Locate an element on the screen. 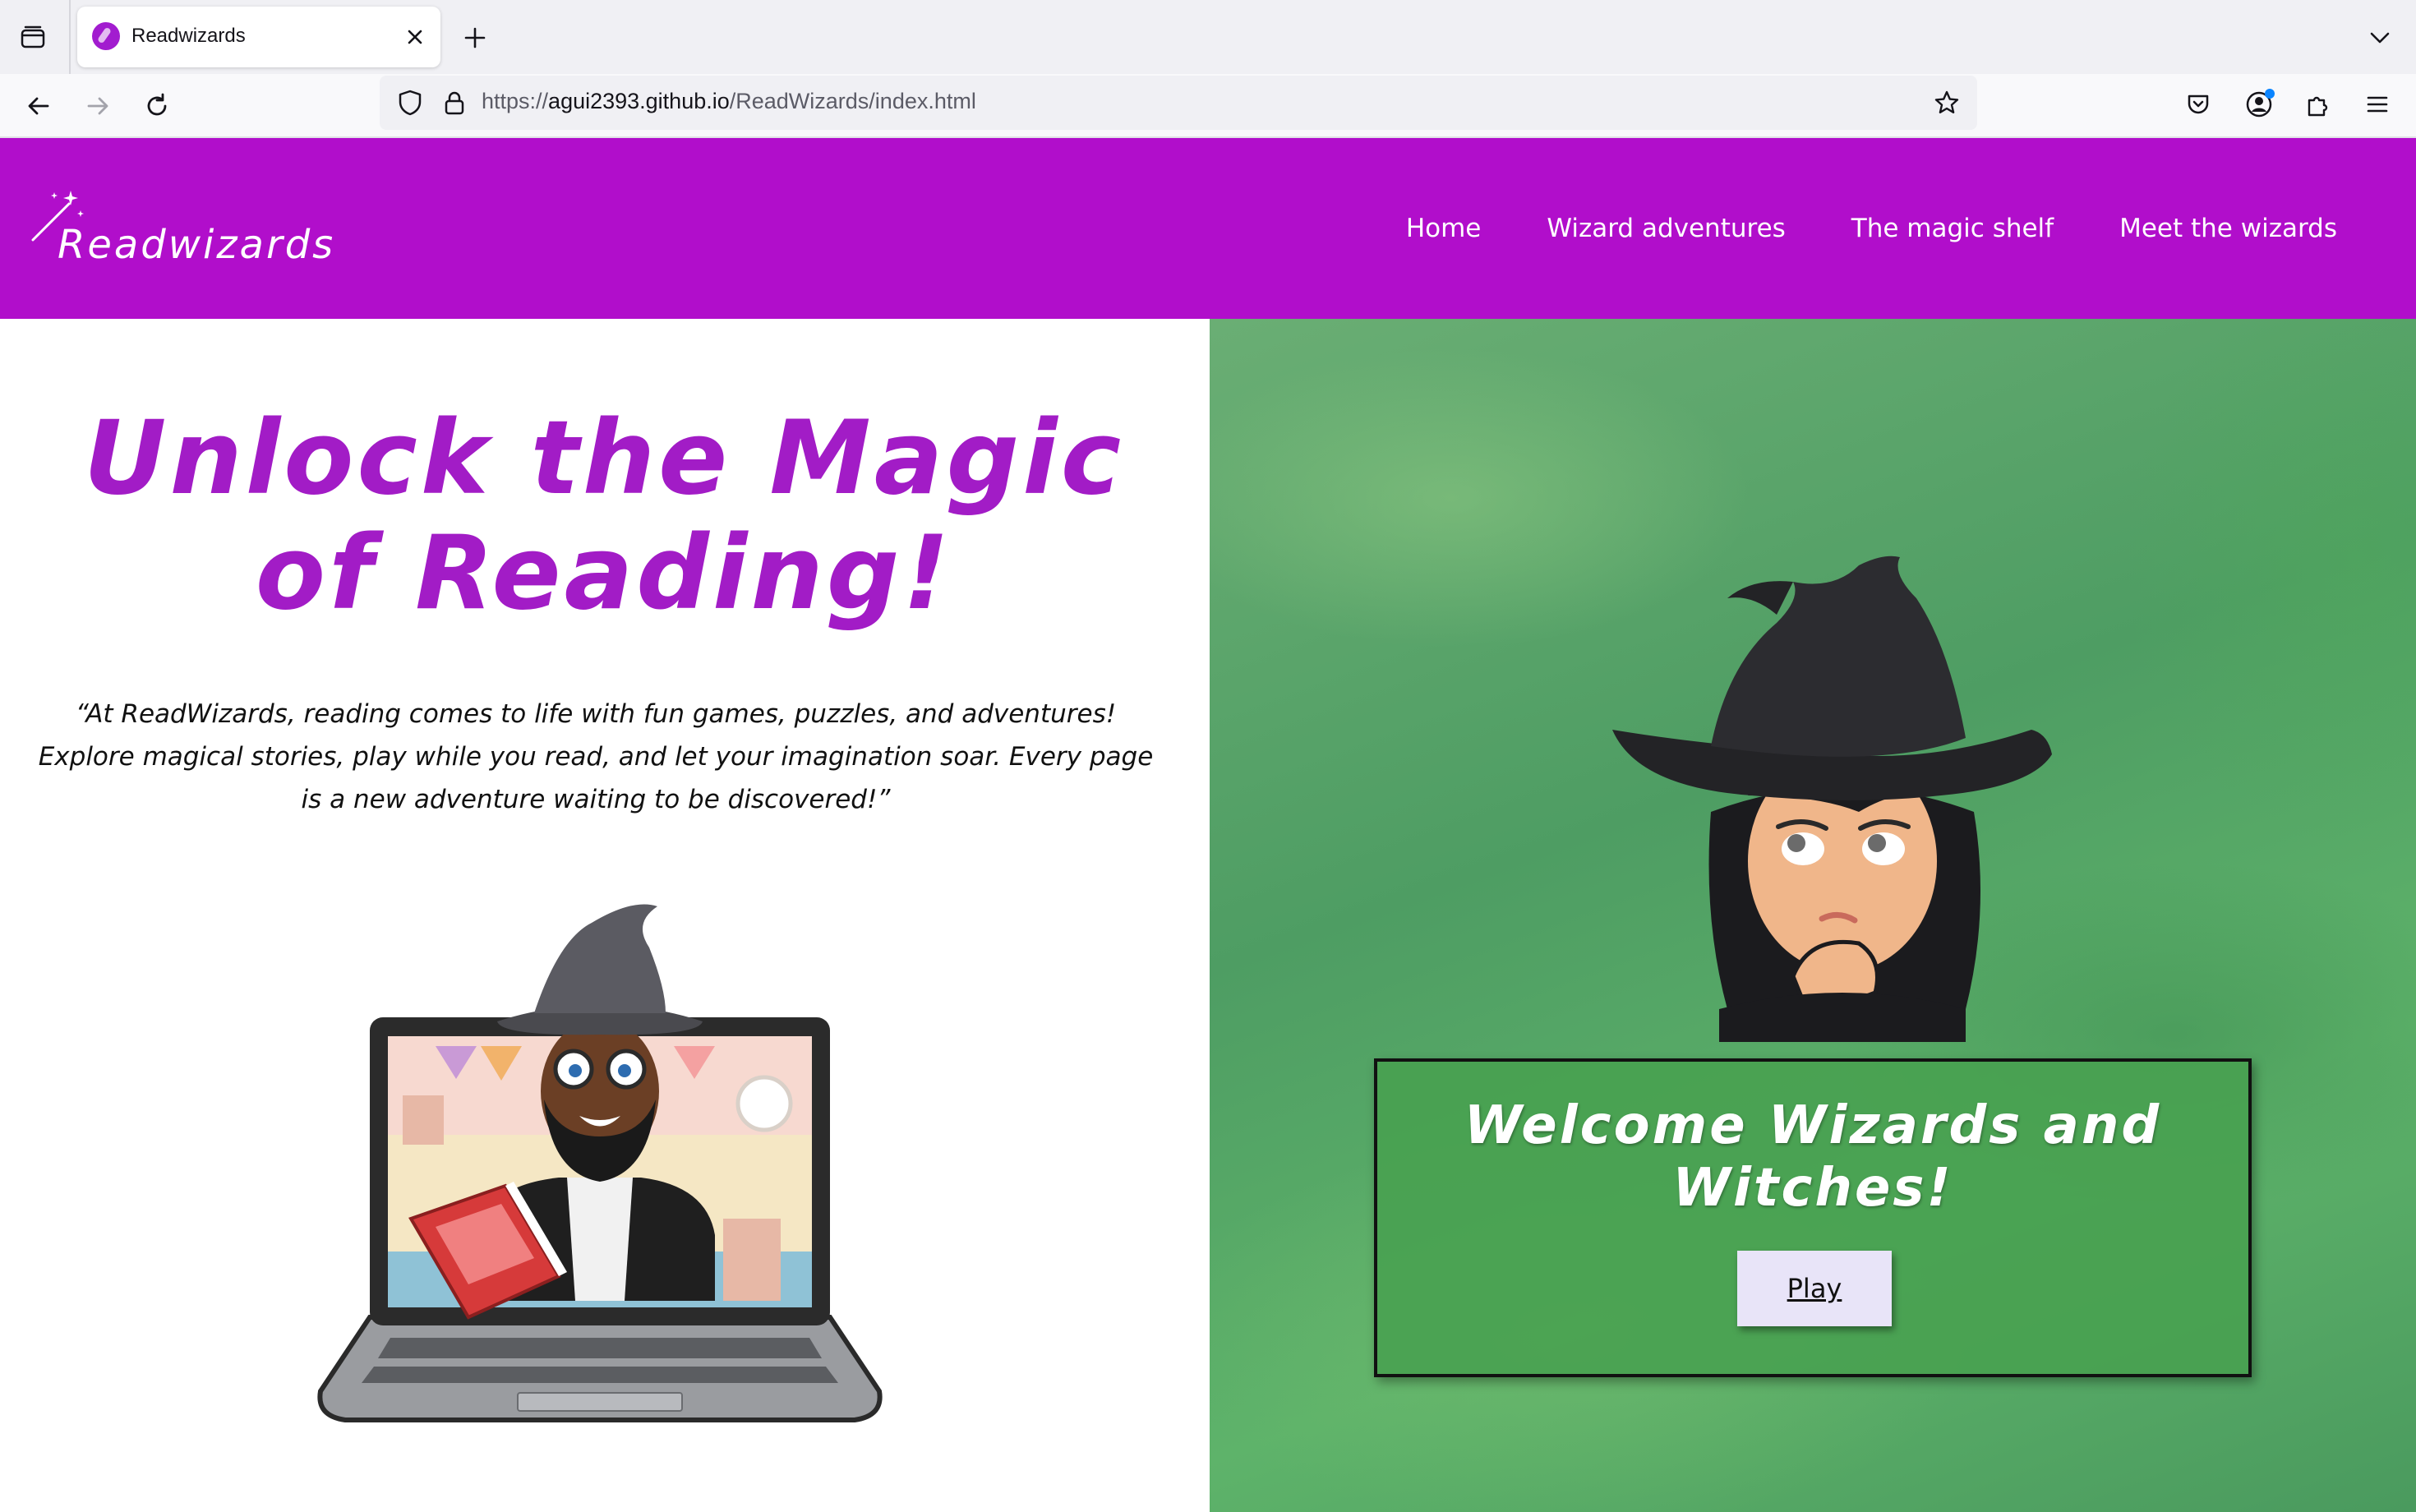  url-host: agui2393.github.io is located at coordinates (639, 101).